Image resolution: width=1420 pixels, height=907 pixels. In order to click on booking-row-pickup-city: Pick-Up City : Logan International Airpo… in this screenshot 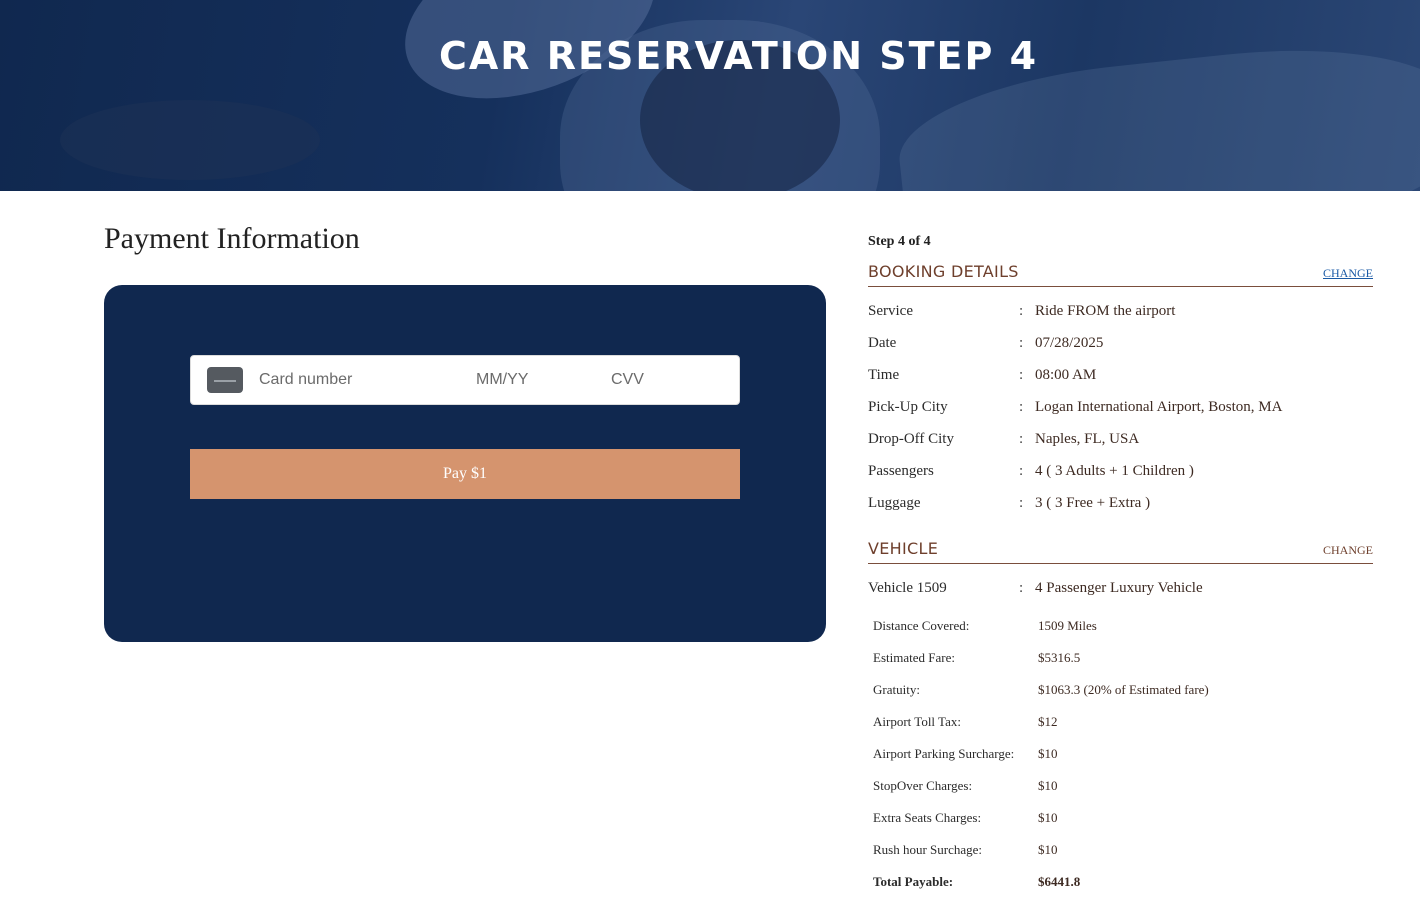, I will do `click(1120, 409)`.